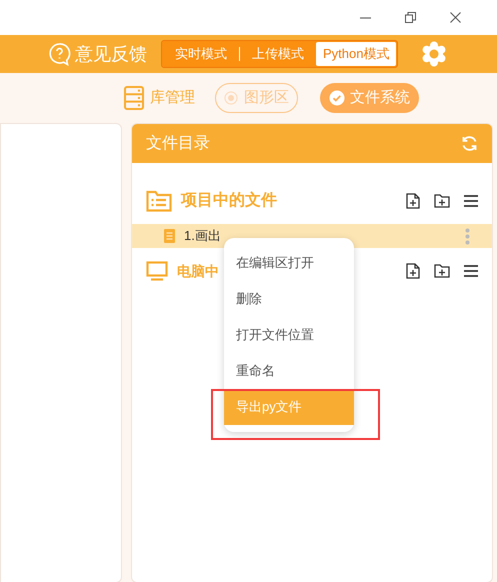 The width and height of the screenshot is (497, 582). What do you see at coordinates (289, 407) in the screenshot?
I see `menu-item: 导出py文件` at bounding box center [289, 407].